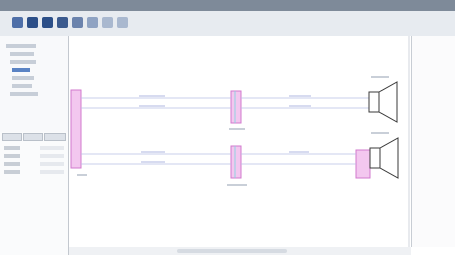  What do you see at coordinates (236, 162) in the screenshot?
I see `connector-middle-bottom` at bounding box center [236, 162].